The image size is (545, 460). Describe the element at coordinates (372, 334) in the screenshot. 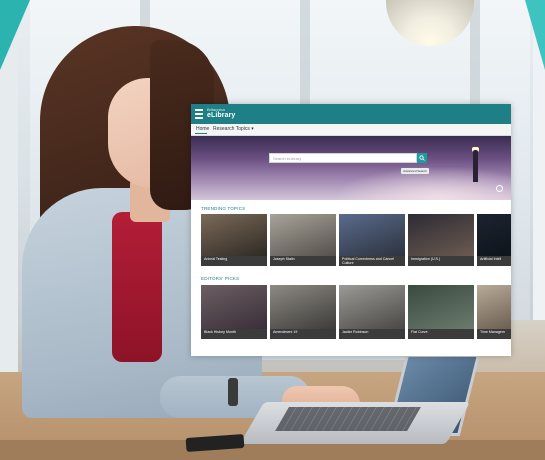

I see `card-label: Jackie Robinson` at that location.